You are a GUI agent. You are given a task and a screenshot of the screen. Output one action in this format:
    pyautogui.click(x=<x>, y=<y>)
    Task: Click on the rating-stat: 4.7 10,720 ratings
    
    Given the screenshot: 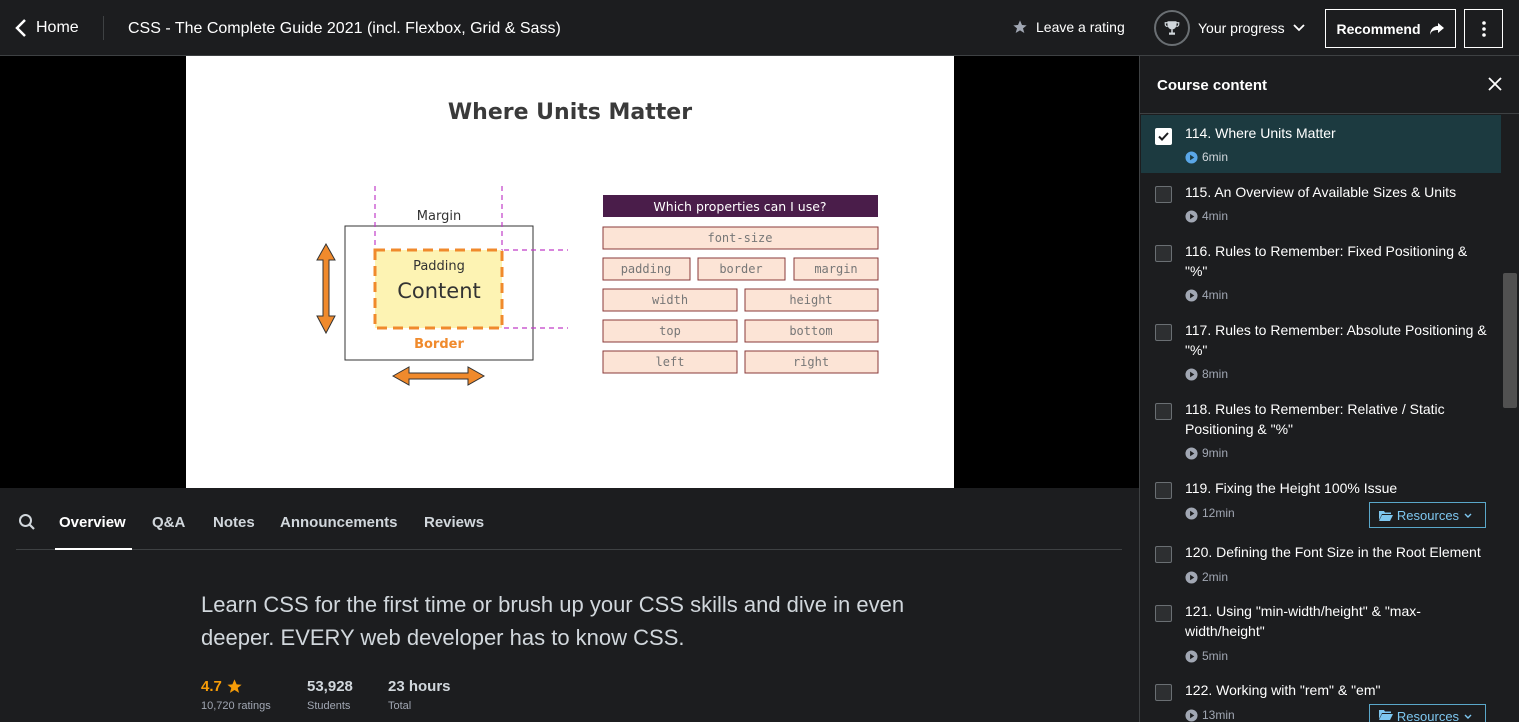 What is the action you would take?
    pyautogui.click(x=236, y=695)
    